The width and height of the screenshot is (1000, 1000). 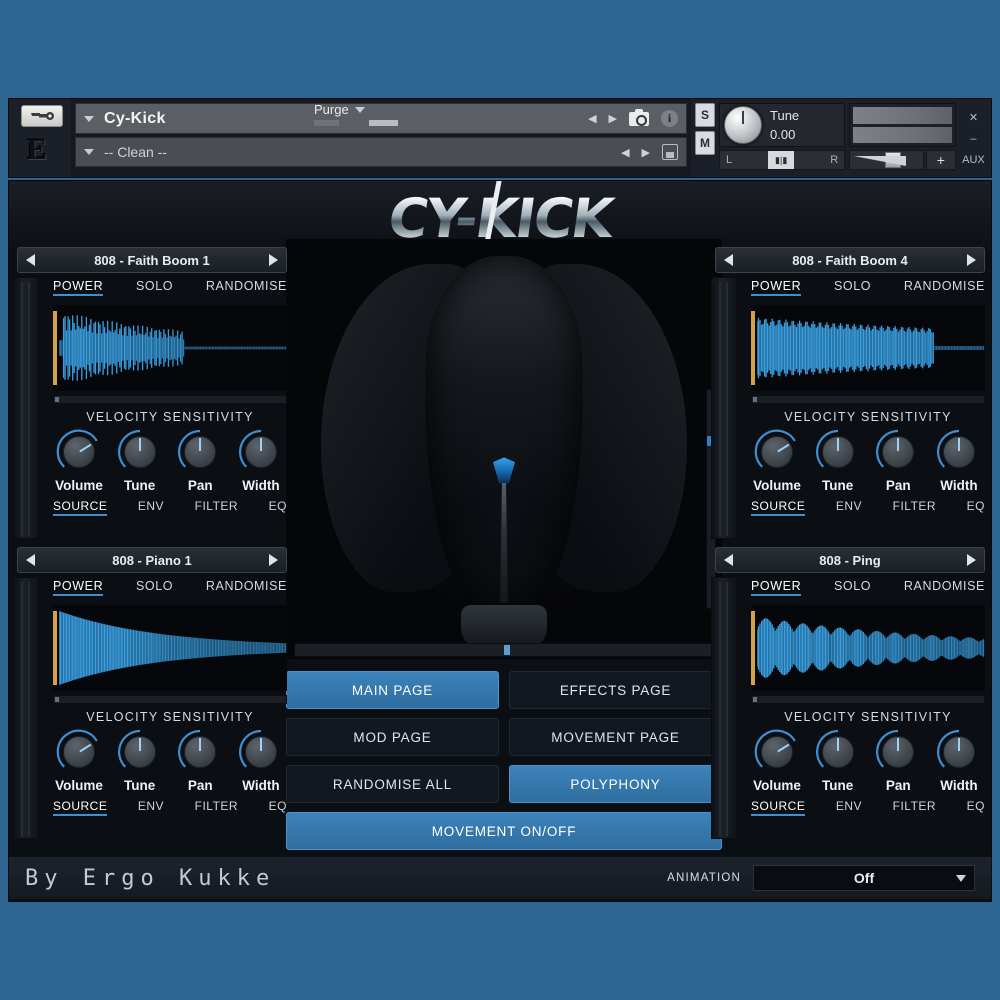 I want to click on slot-3-tune-knob, so click(x=838, y=452).